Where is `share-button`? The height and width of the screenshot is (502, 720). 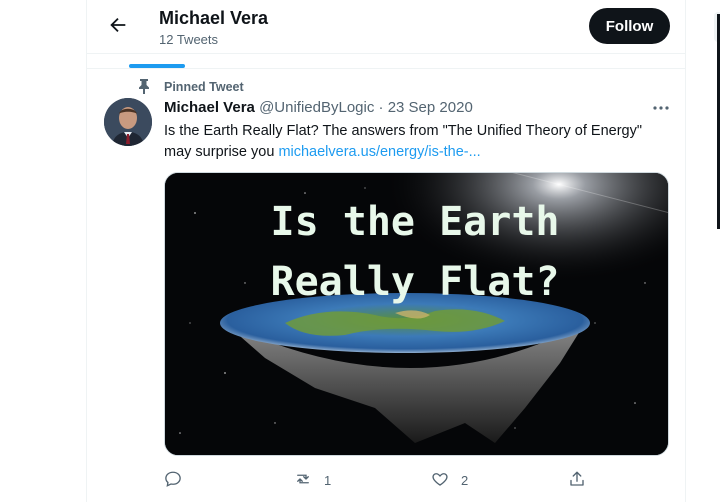
share-button is located at coordinates (577, 480).